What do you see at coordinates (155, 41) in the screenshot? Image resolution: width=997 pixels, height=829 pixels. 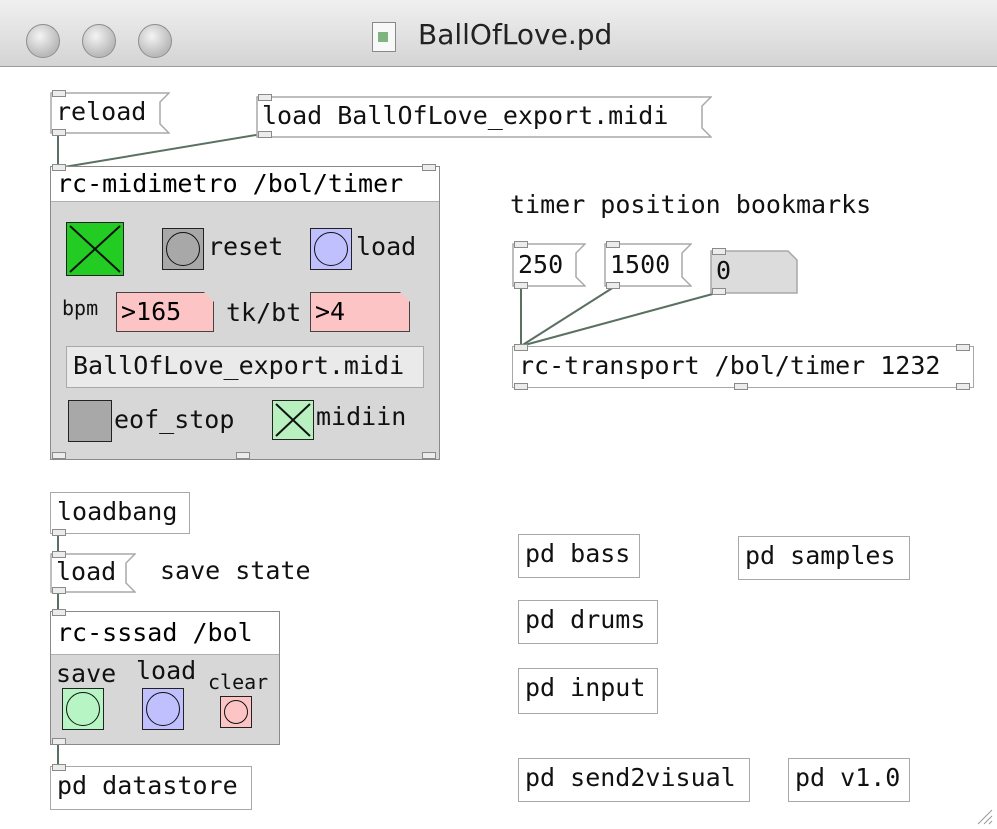 I see `zoom-window-button` at bounding box center [155, 41].